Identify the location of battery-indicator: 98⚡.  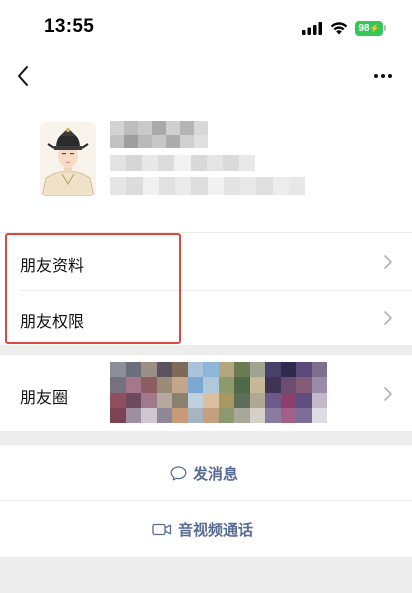
(369, 28).